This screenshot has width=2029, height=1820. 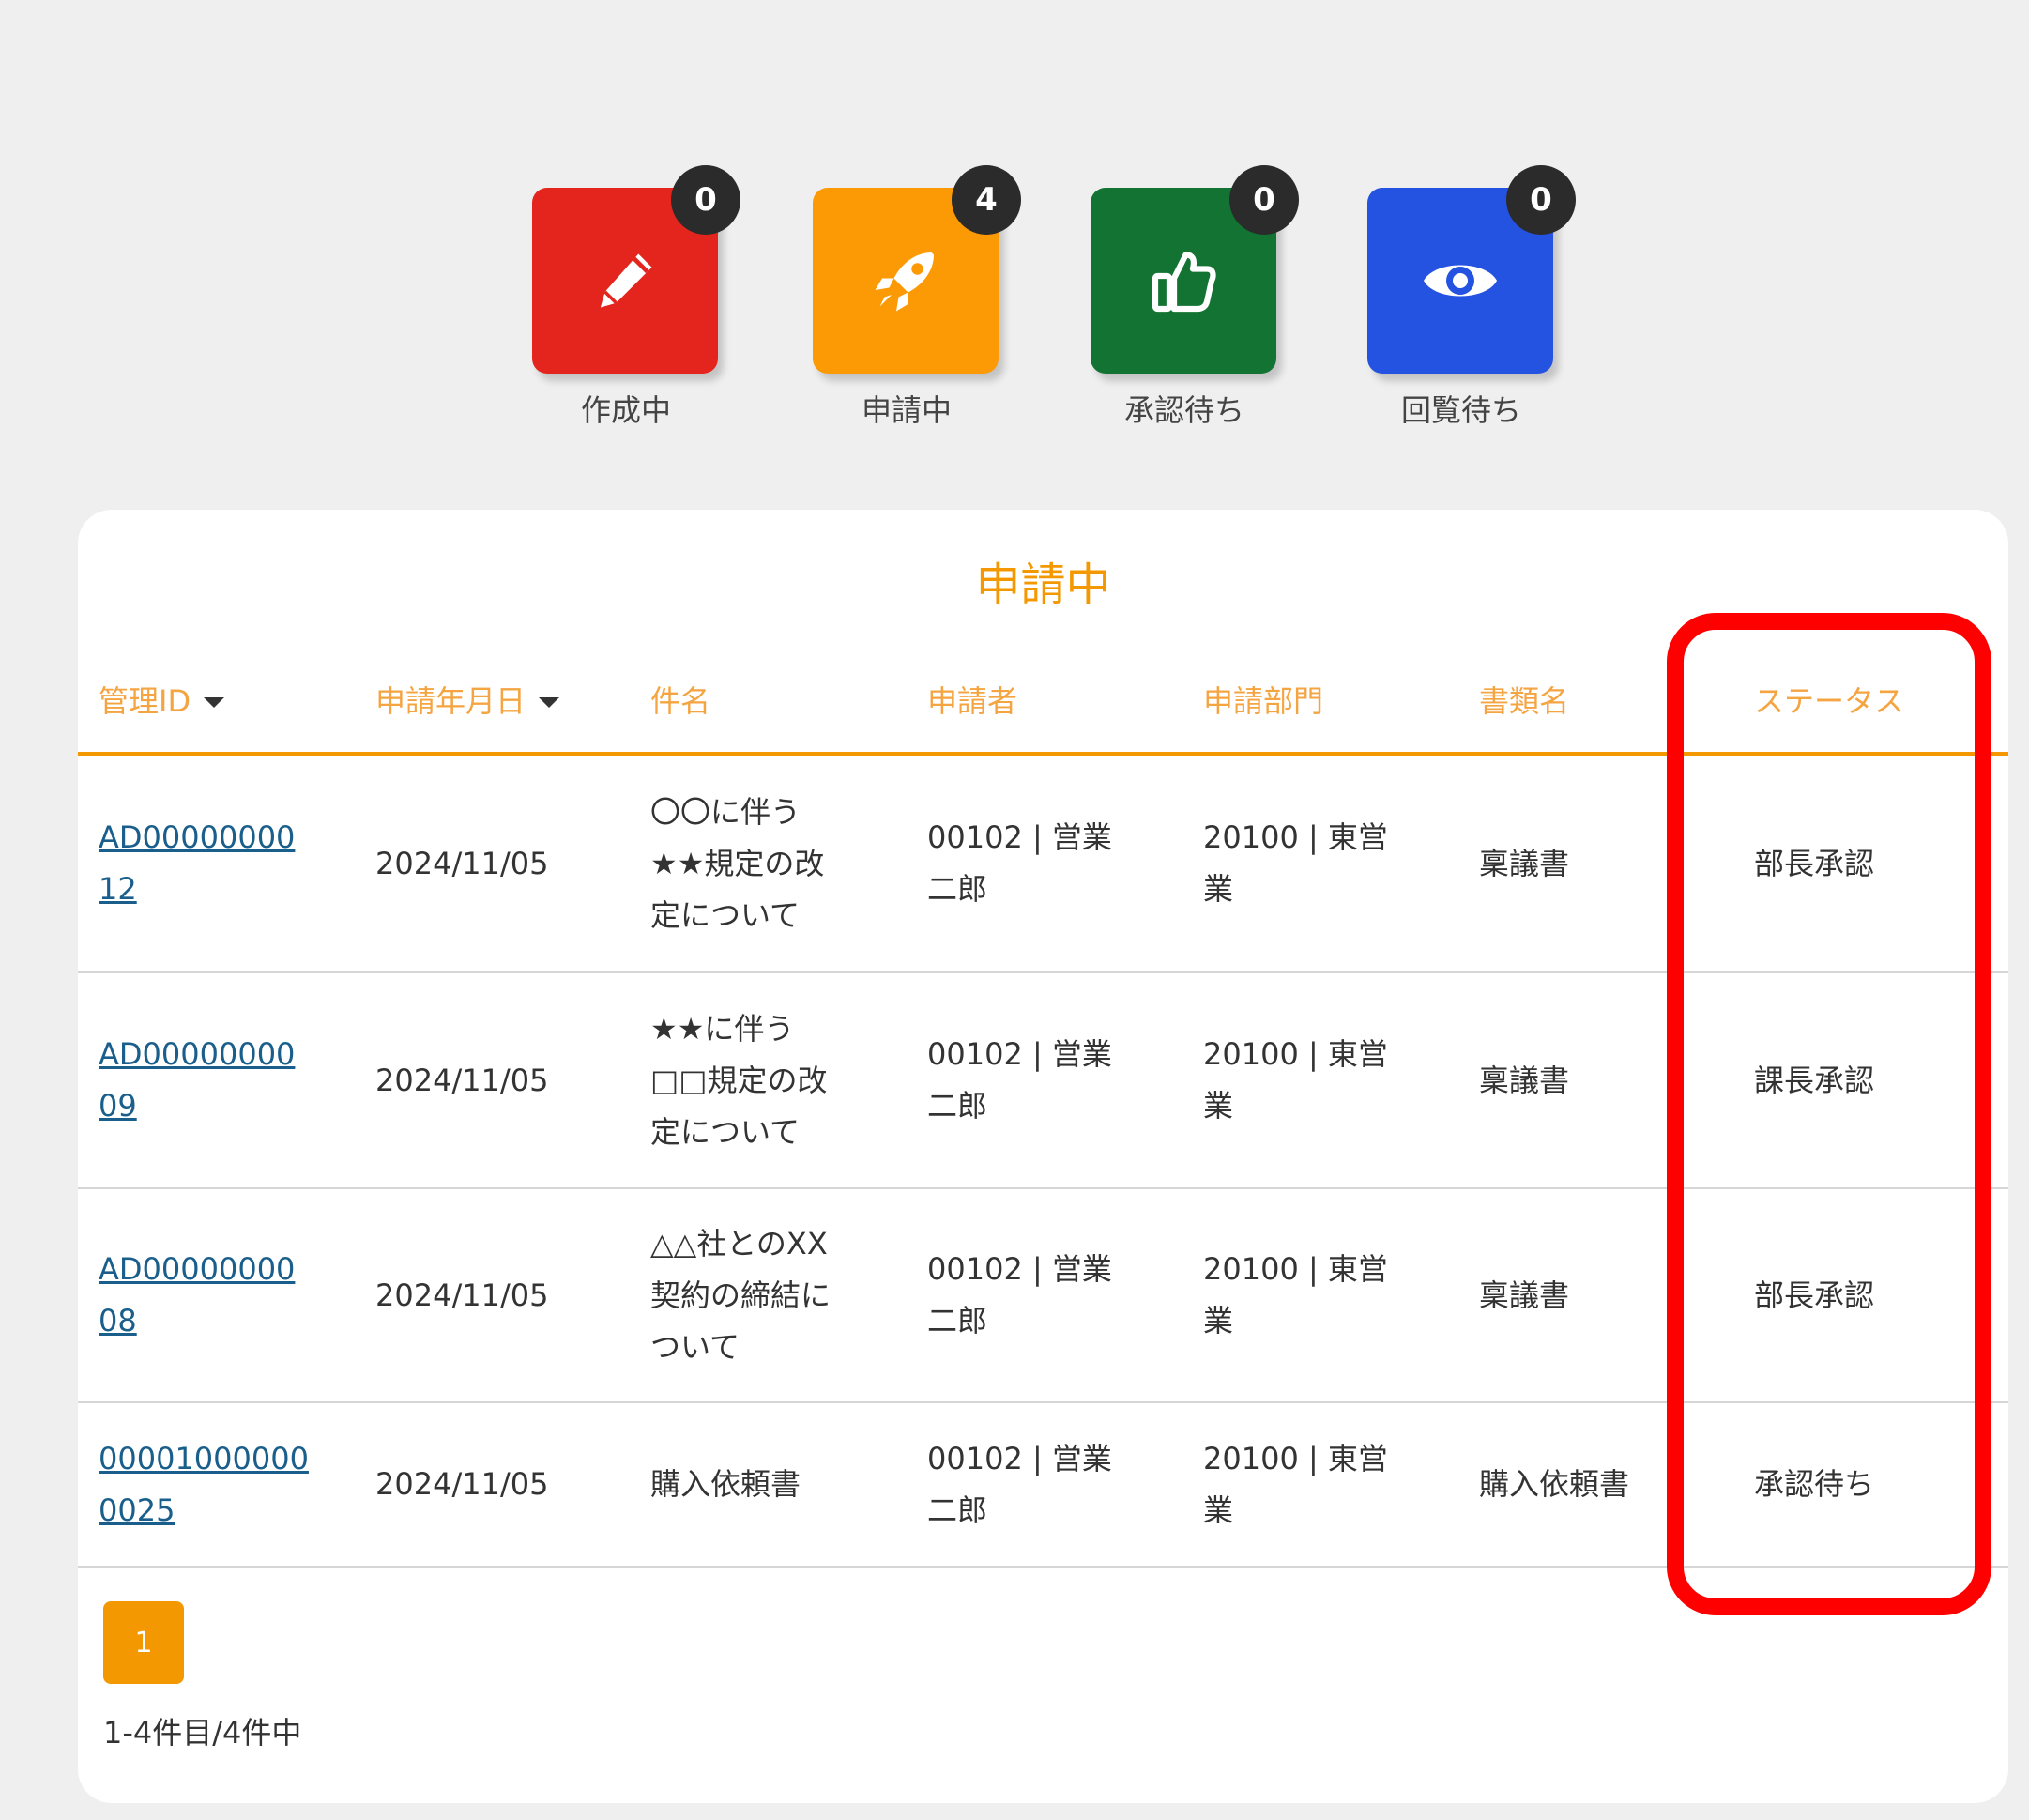 I want to click on row-id-link: AD00000000 12, so click(x=197, y=863).